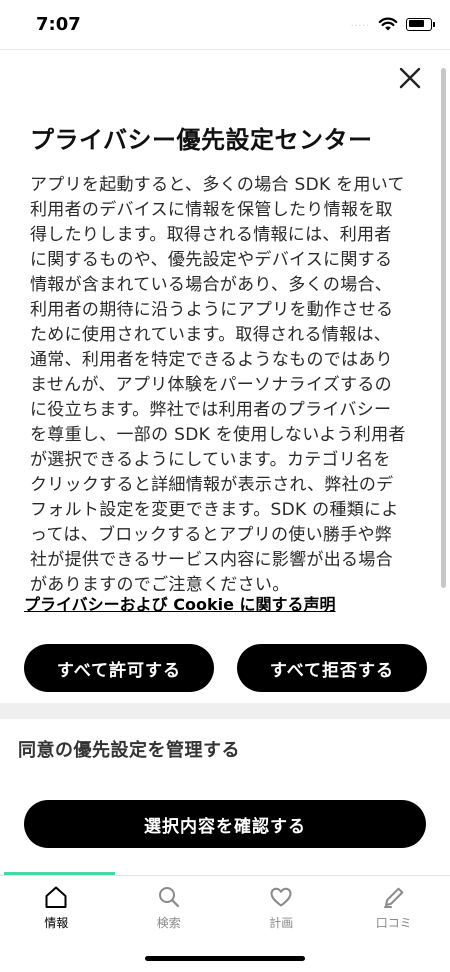 This screenshot has width=450, height=972. What do you see at coordinates (210, 460) in the screenshot?
I see `description-line: が選択できるようにしています。カテゴリ名を` at bounding box center [210, 460].